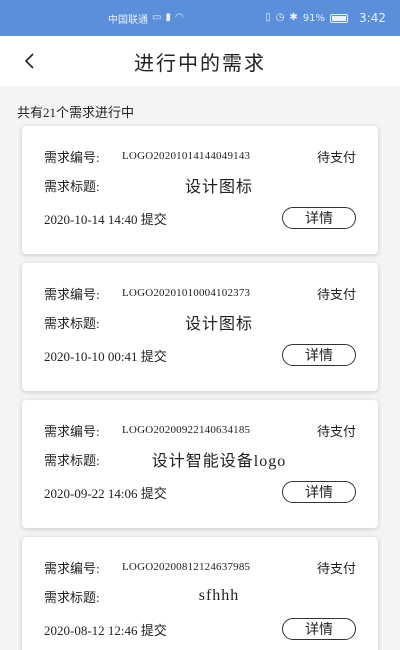  What do you see at coordinates (200, 63) in the screenshot?
I see `page-title: 进行中的需求` at bounding box center [200, 63].